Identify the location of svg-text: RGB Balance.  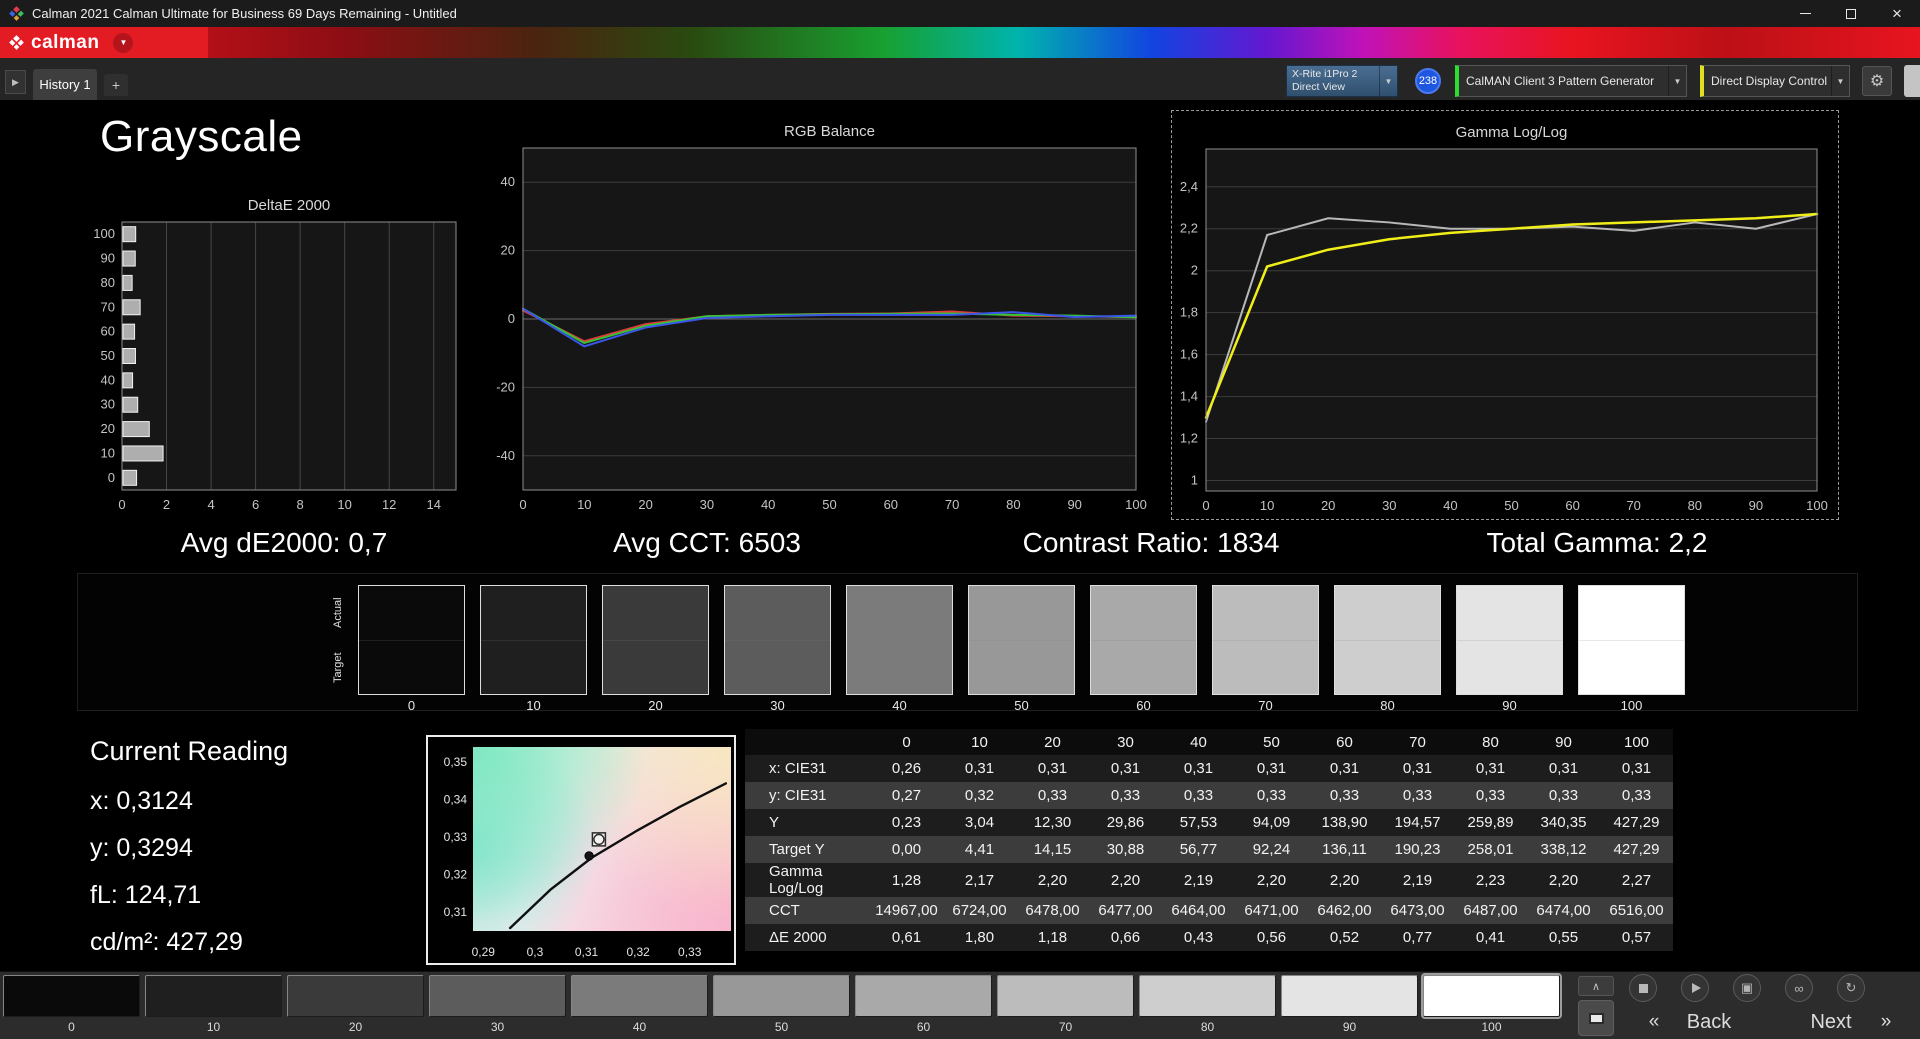
(829, 131).